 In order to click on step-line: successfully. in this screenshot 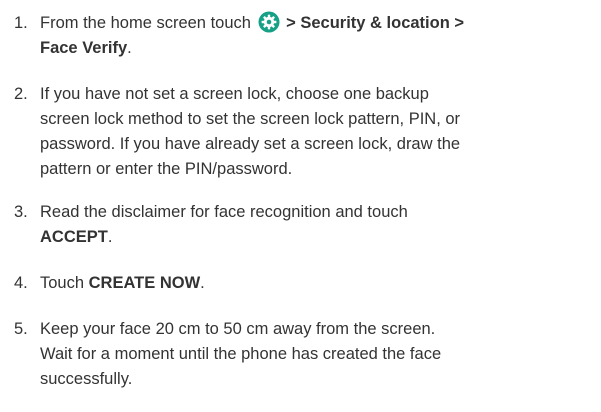, I will do `click(86, 379)`.